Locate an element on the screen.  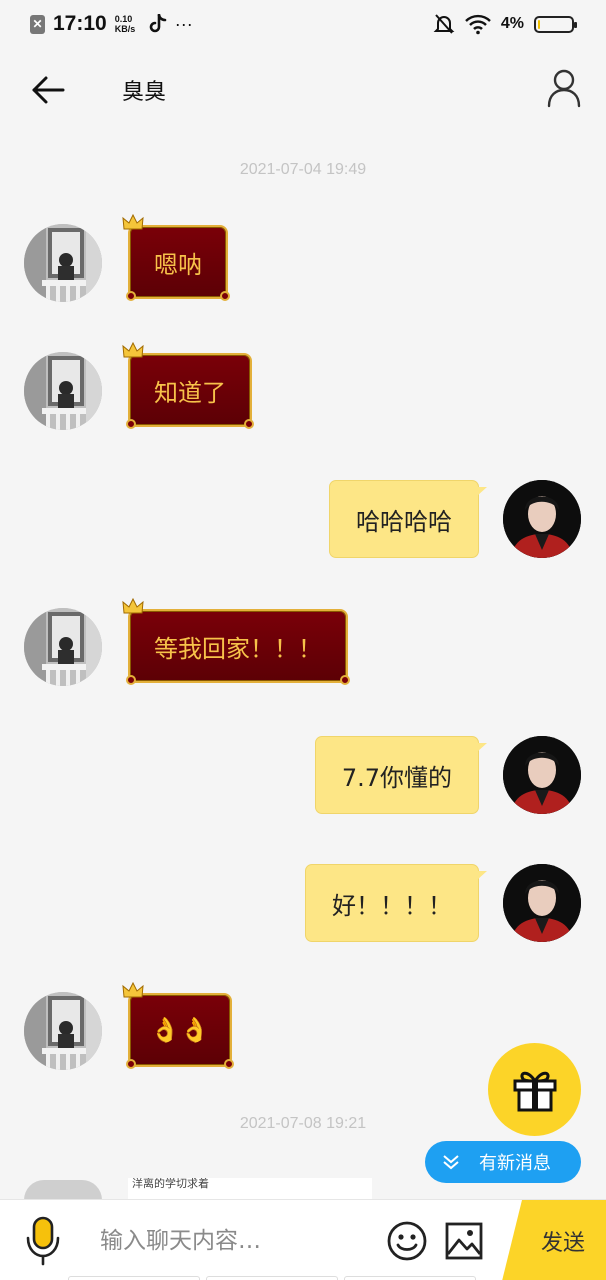
keyboard-edge is located at coordinates (303, 1277).